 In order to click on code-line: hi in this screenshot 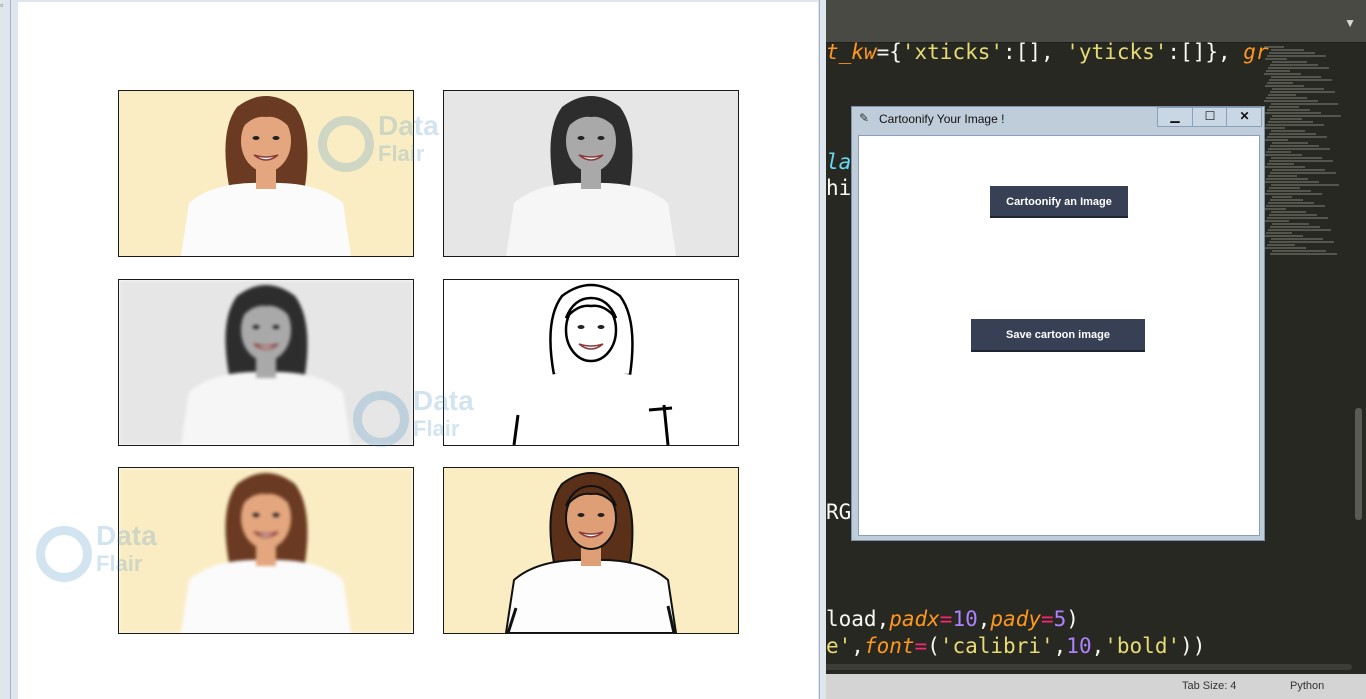, I will do `click(838, 188)`.